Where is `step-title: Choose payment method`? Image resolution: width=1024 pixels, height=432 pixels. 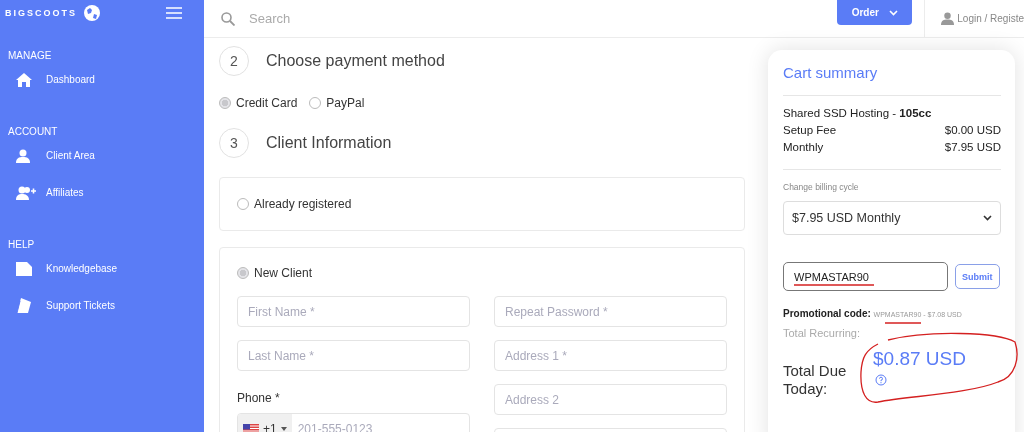 step-title: Choose payment method is located at coordinates (355, 61).